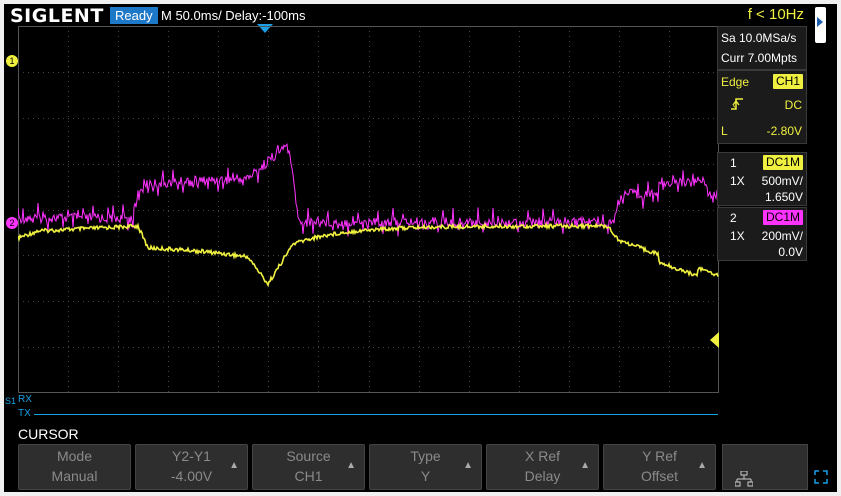  What do you see at coordinates (820, 22) in the screenshot?
I see `chevron-right-icon` at bounding box center [820, 22].